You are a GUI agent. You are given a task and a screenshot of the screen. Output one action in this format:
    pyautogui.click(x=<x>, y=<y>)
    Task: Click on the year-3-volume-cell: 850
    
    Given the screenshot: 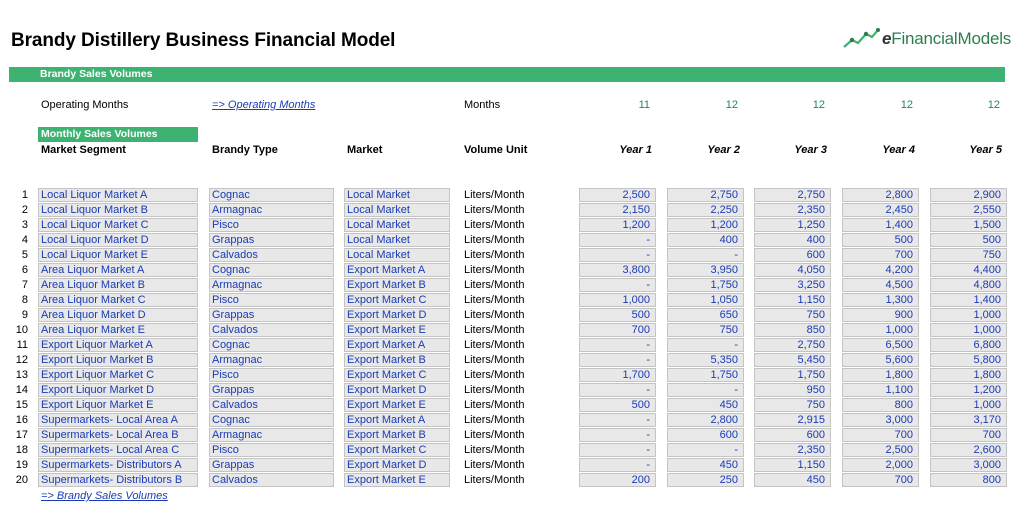 What is the action you would take?
    pyautogui.click(x=792, y=330)
    